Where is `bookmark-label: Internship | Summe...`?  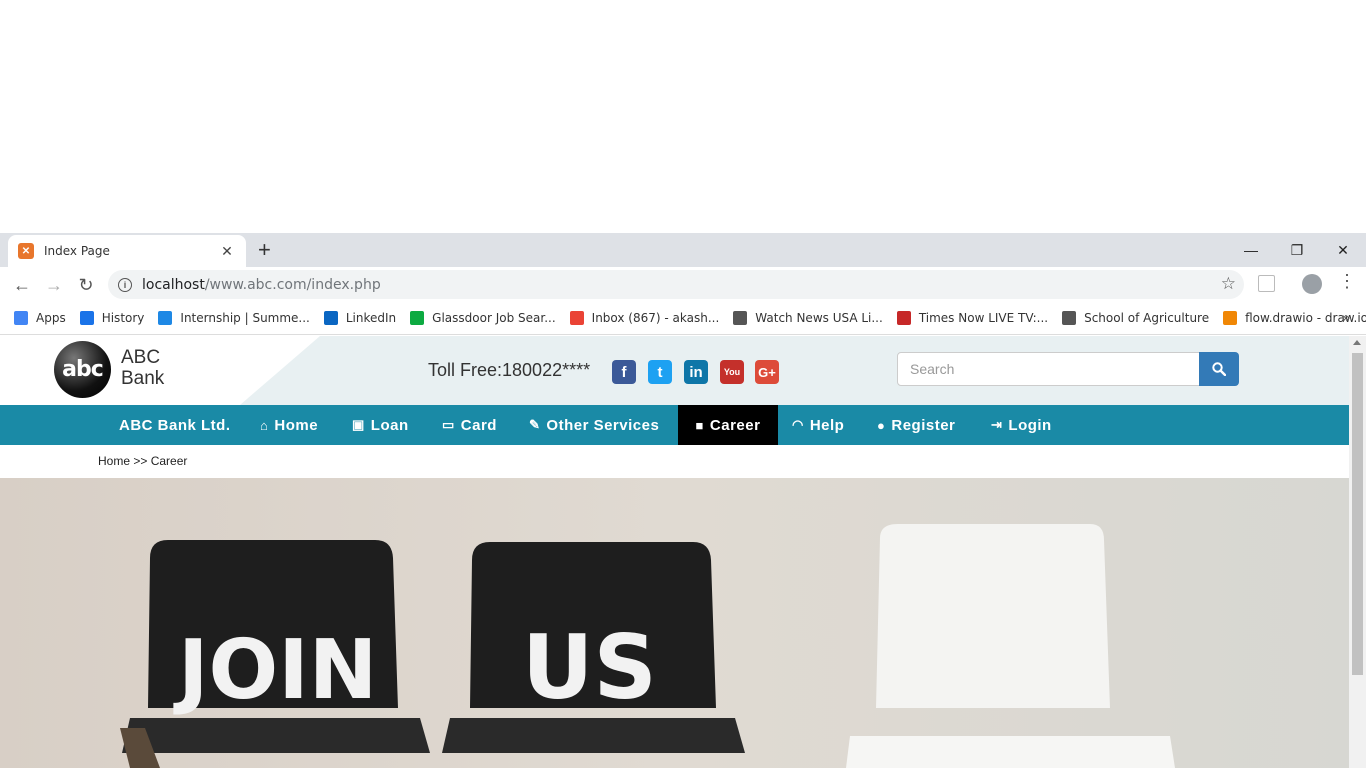 bookmark-label: Internship | Summe... is located at coordinates (245, 317).